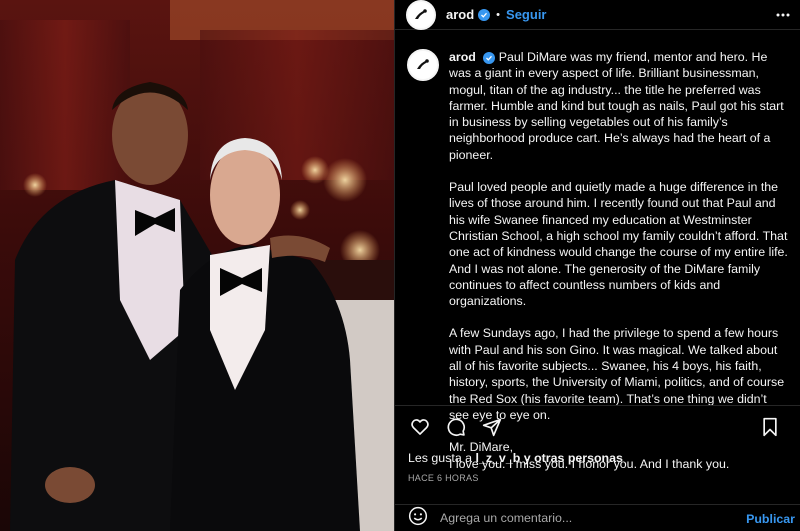 The image size is (800, 531). Describe the element at coordinates (783, 17) in the screenshot. I see `more-horizontal-icon` at that location.